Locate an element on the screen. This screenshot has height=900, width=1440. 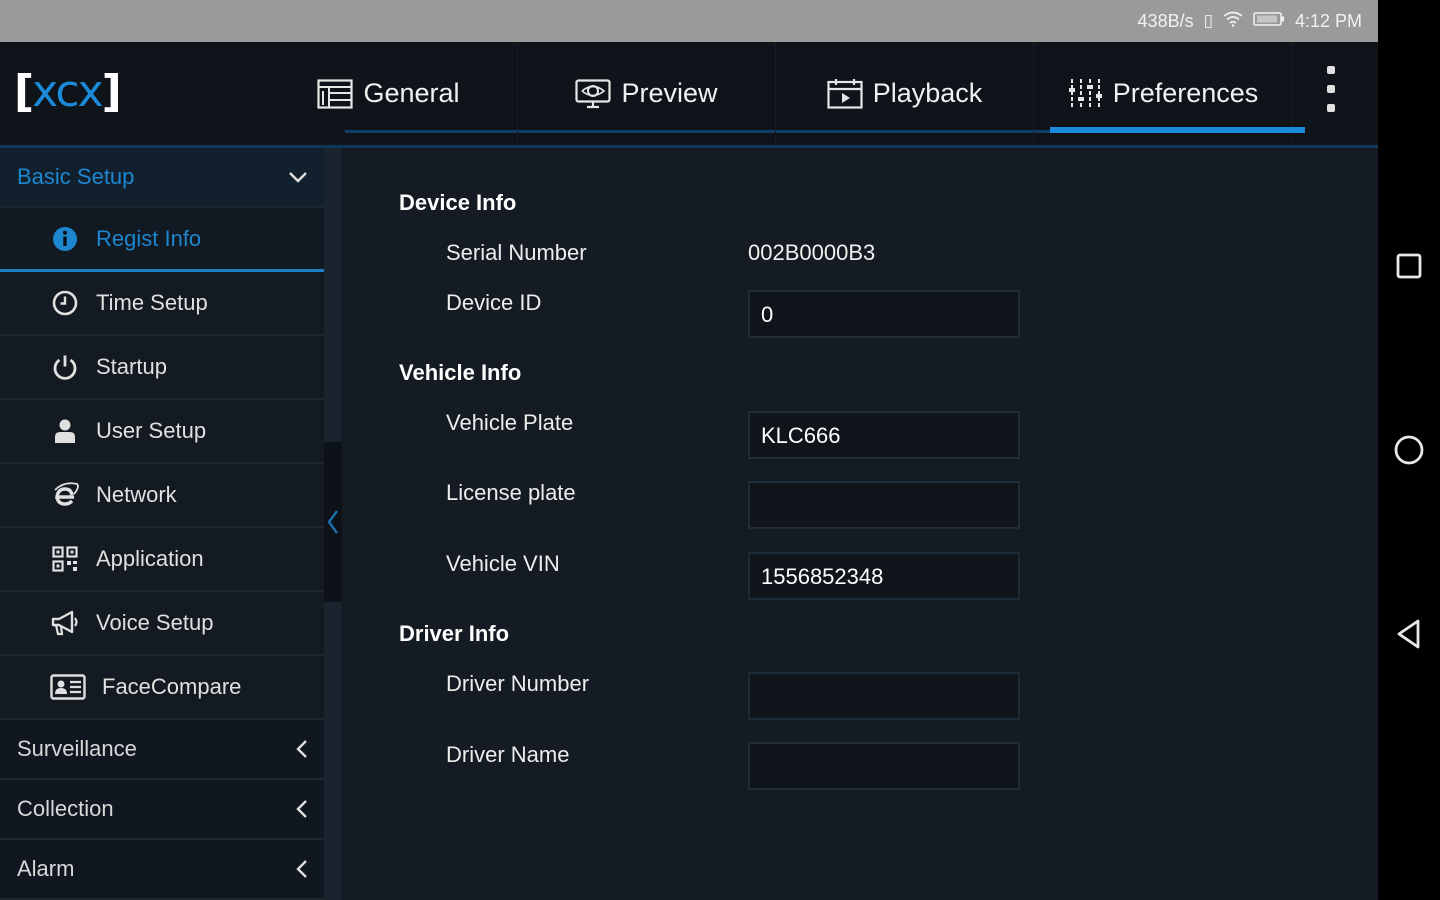
sidebar-item-label: FaceCompare is located at coordinates (172, 686).